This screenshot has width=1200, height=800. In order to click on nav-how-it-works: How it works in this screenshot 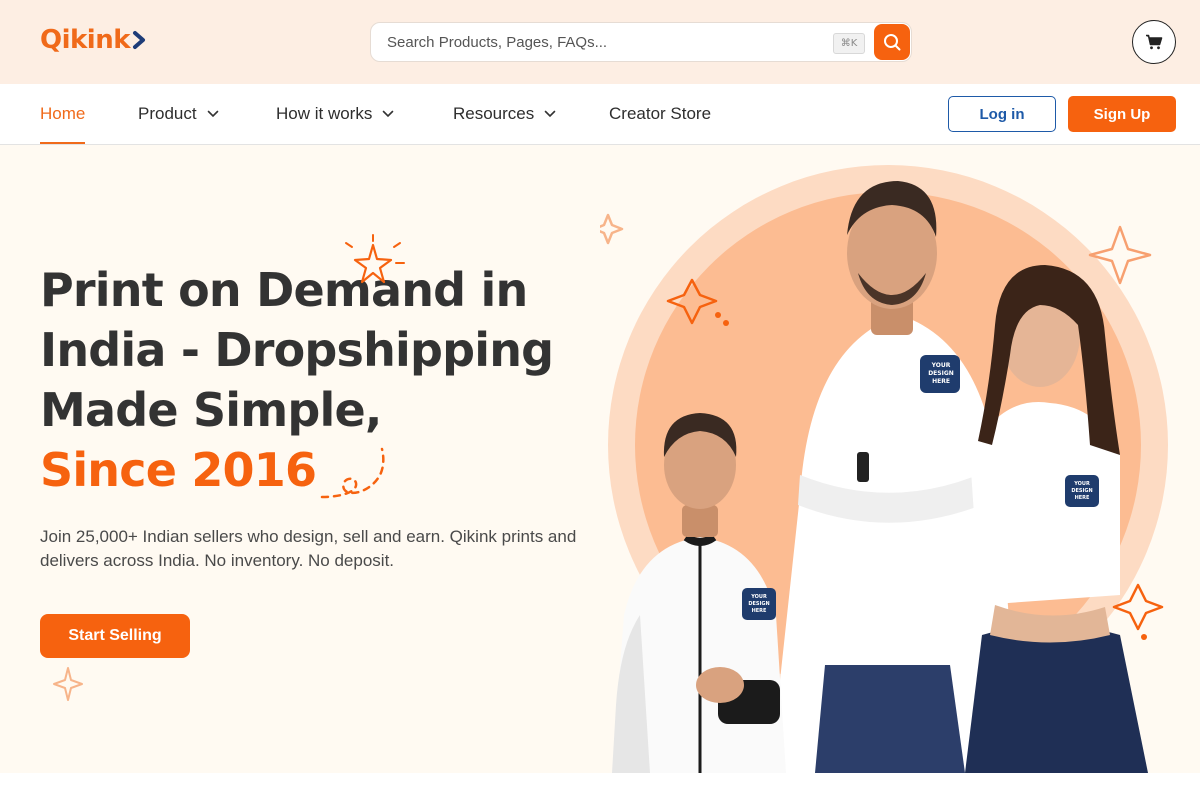, I will do `click(335, 114)`.